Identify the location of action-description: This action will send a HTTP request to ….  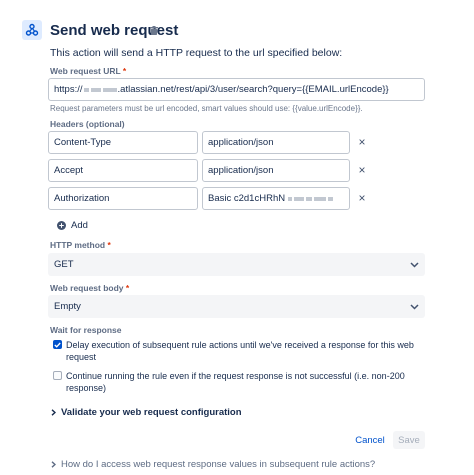
(196, 53).